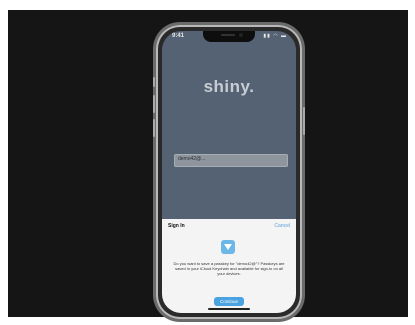 The image size is (415, 325). I want to click on status-time: 9:41, so click(178, 36).